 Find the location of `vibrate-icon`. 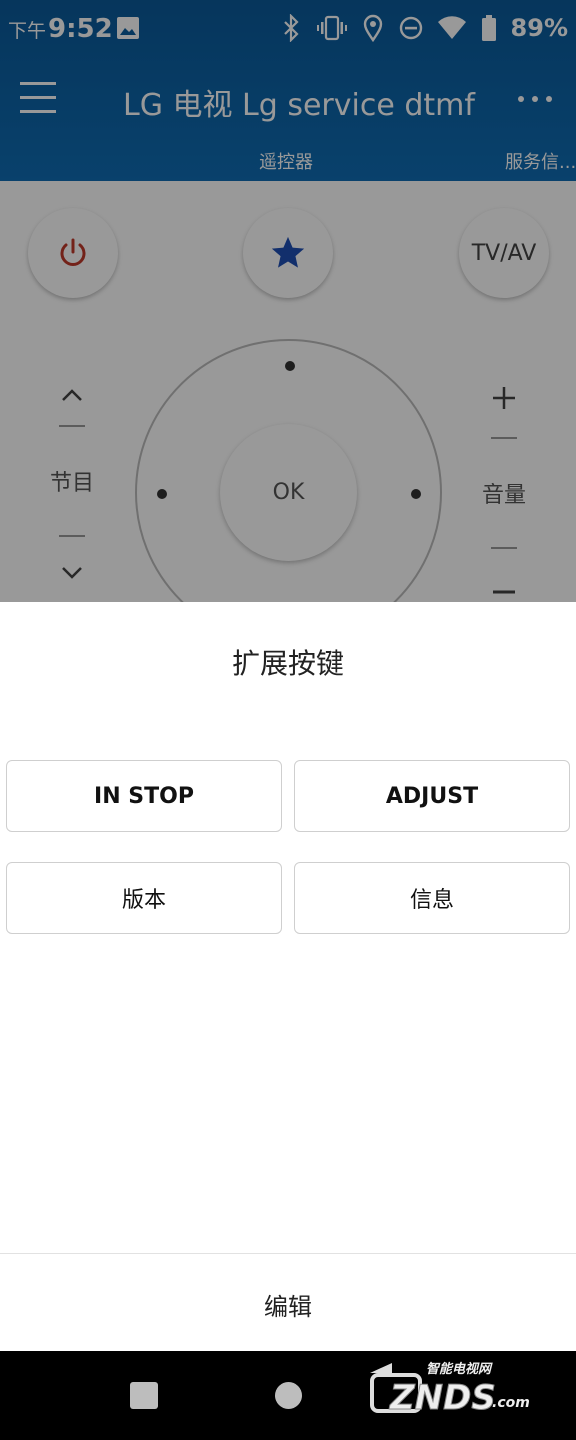

vibrate-icon is located at coordinates (331, 28).